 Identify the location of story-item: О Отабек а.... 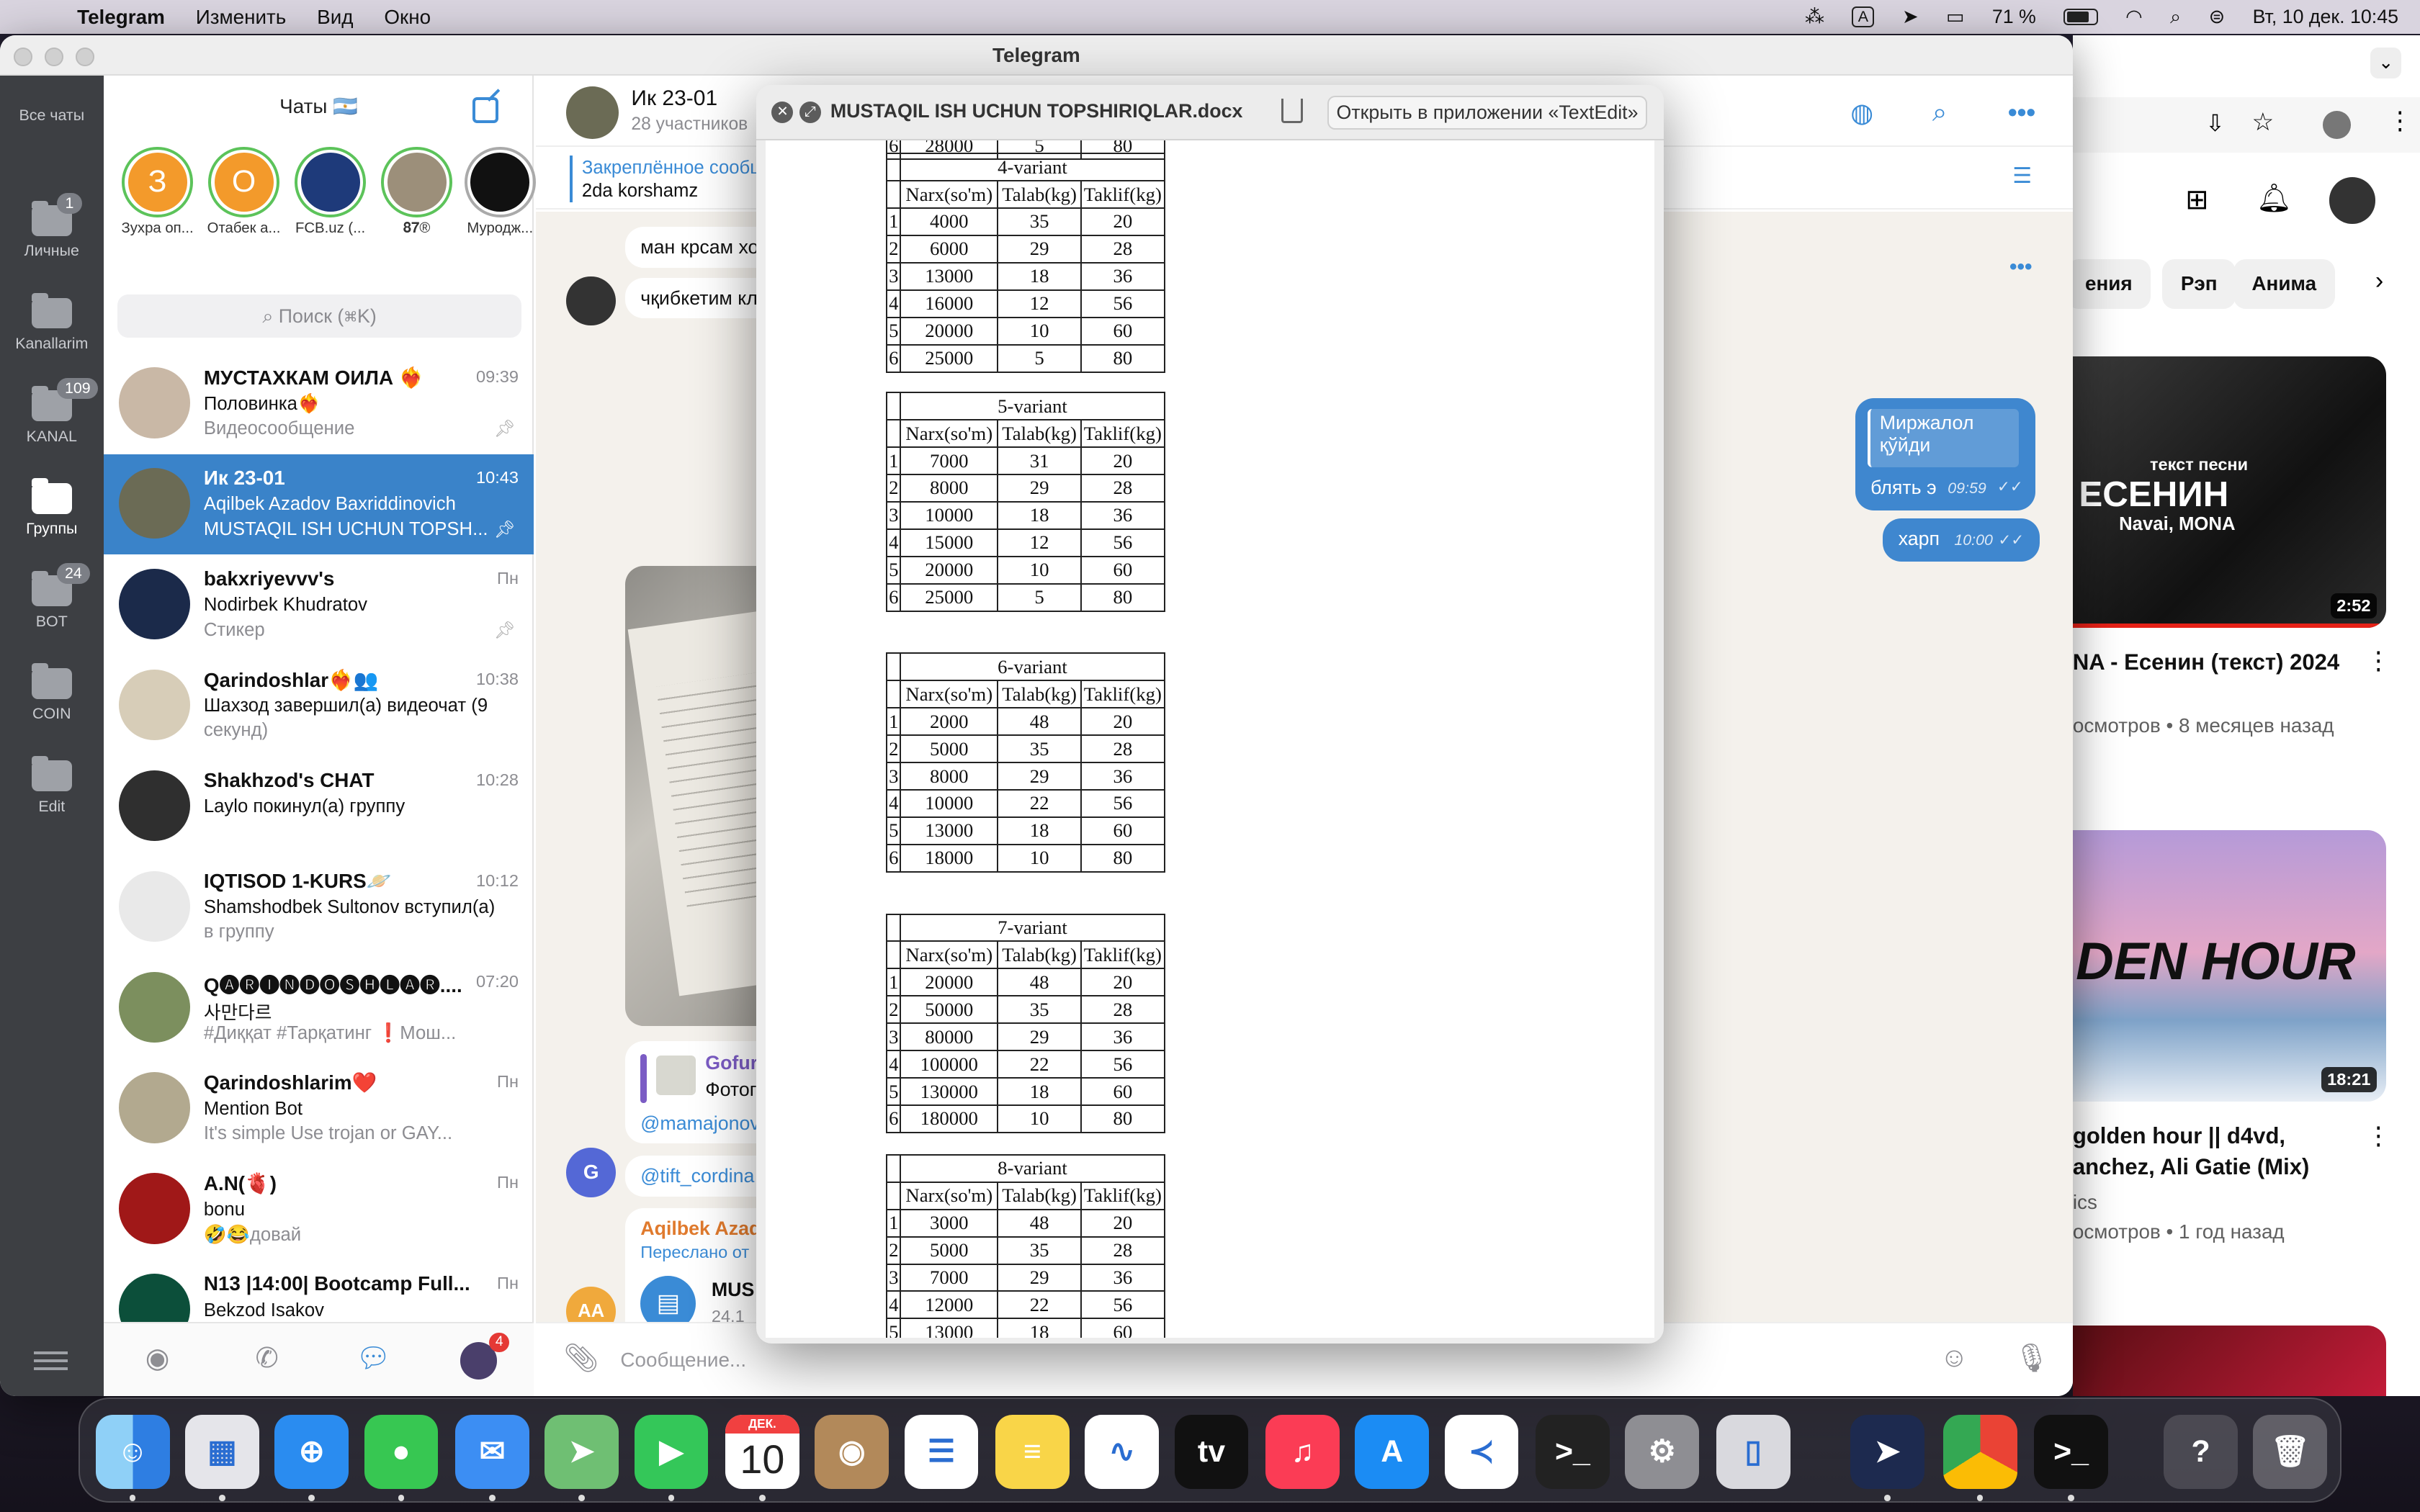
(243, 192).